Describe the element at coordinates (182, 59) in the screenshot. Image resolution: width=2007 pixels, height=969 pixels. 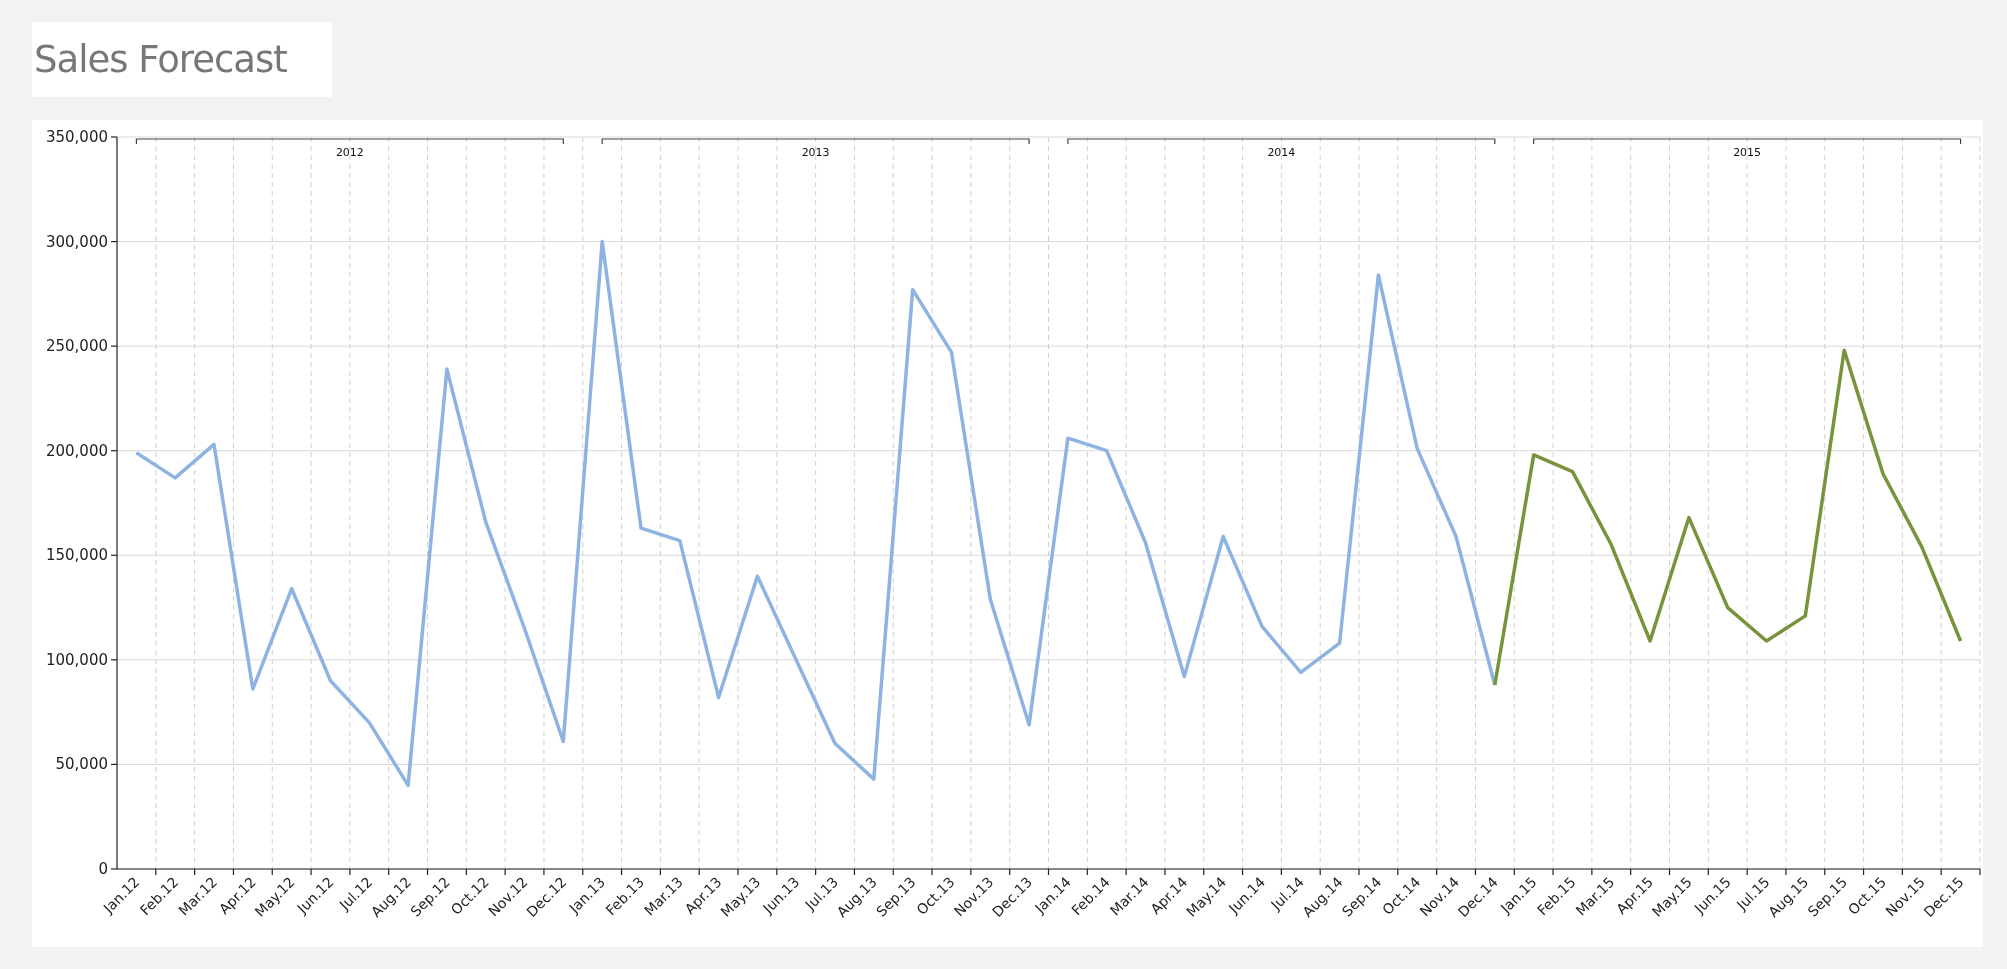
I see `page-title: Sales Forecast` at that location.